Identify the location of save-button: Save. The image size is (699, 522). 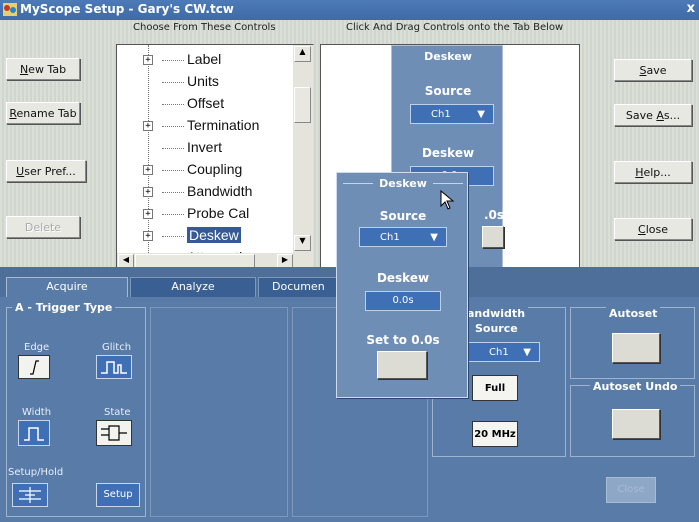
(653, 70).